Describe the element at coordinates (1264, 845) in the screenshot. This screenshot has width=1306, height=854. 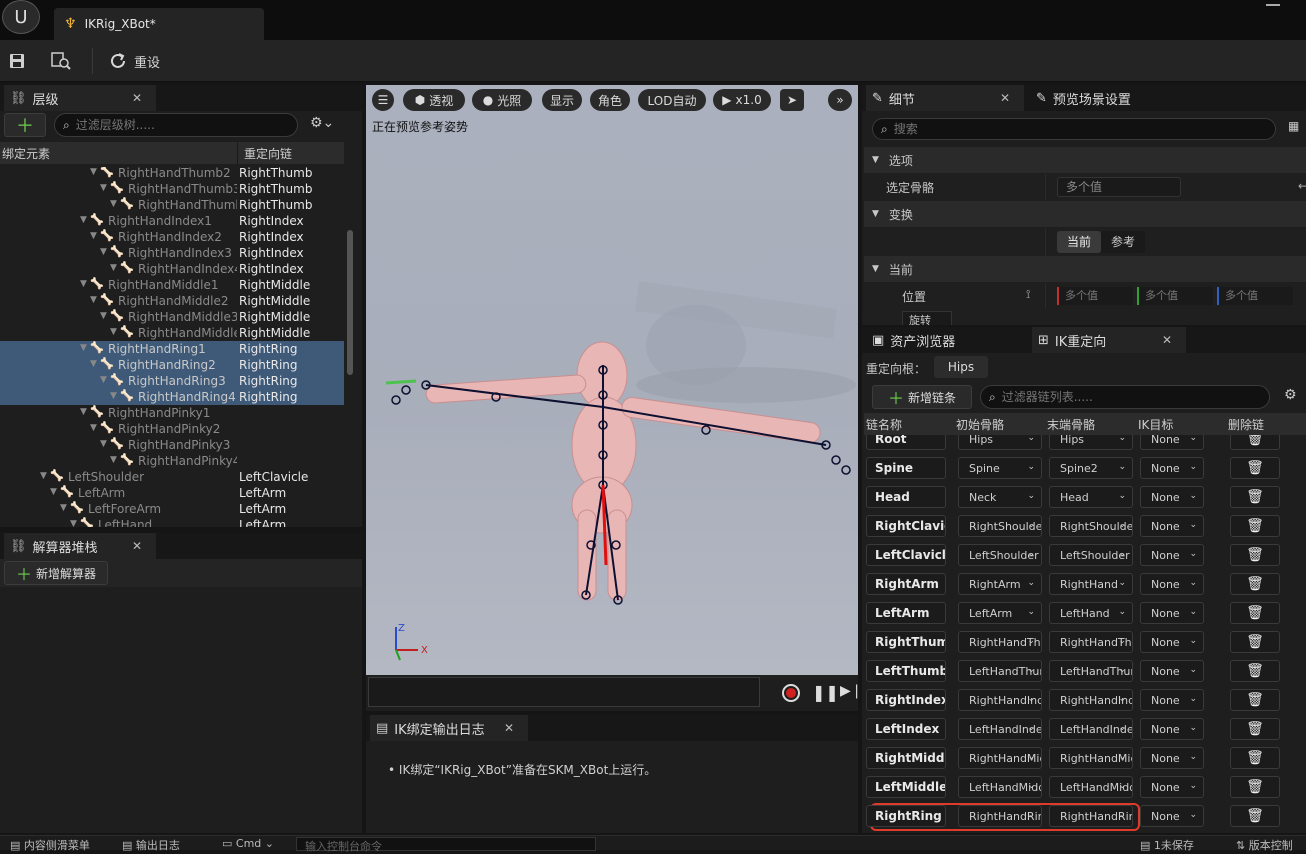
I see `source-control-button: ⇅ 版本控制` at that location.